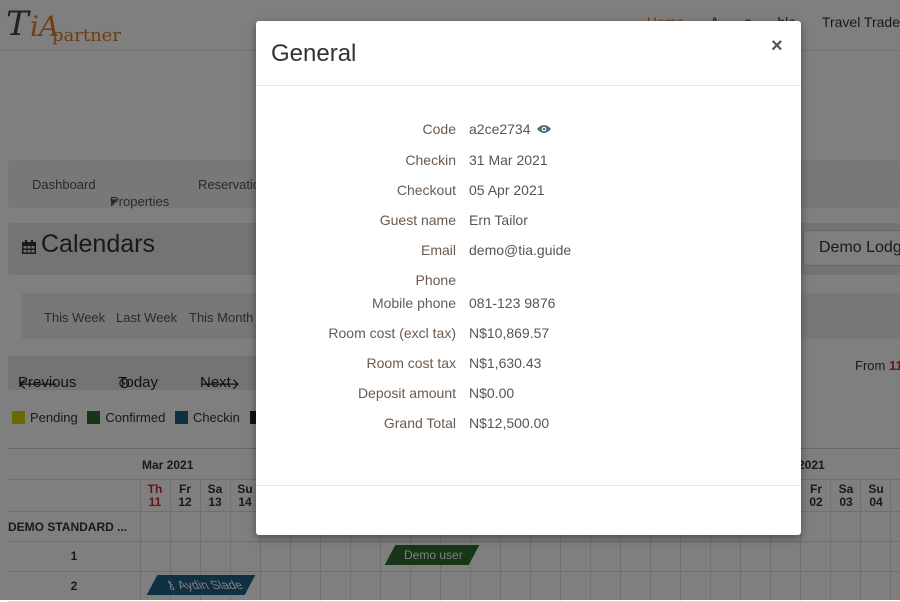  I want to click on modal-header: General ×, so click(528, 53).